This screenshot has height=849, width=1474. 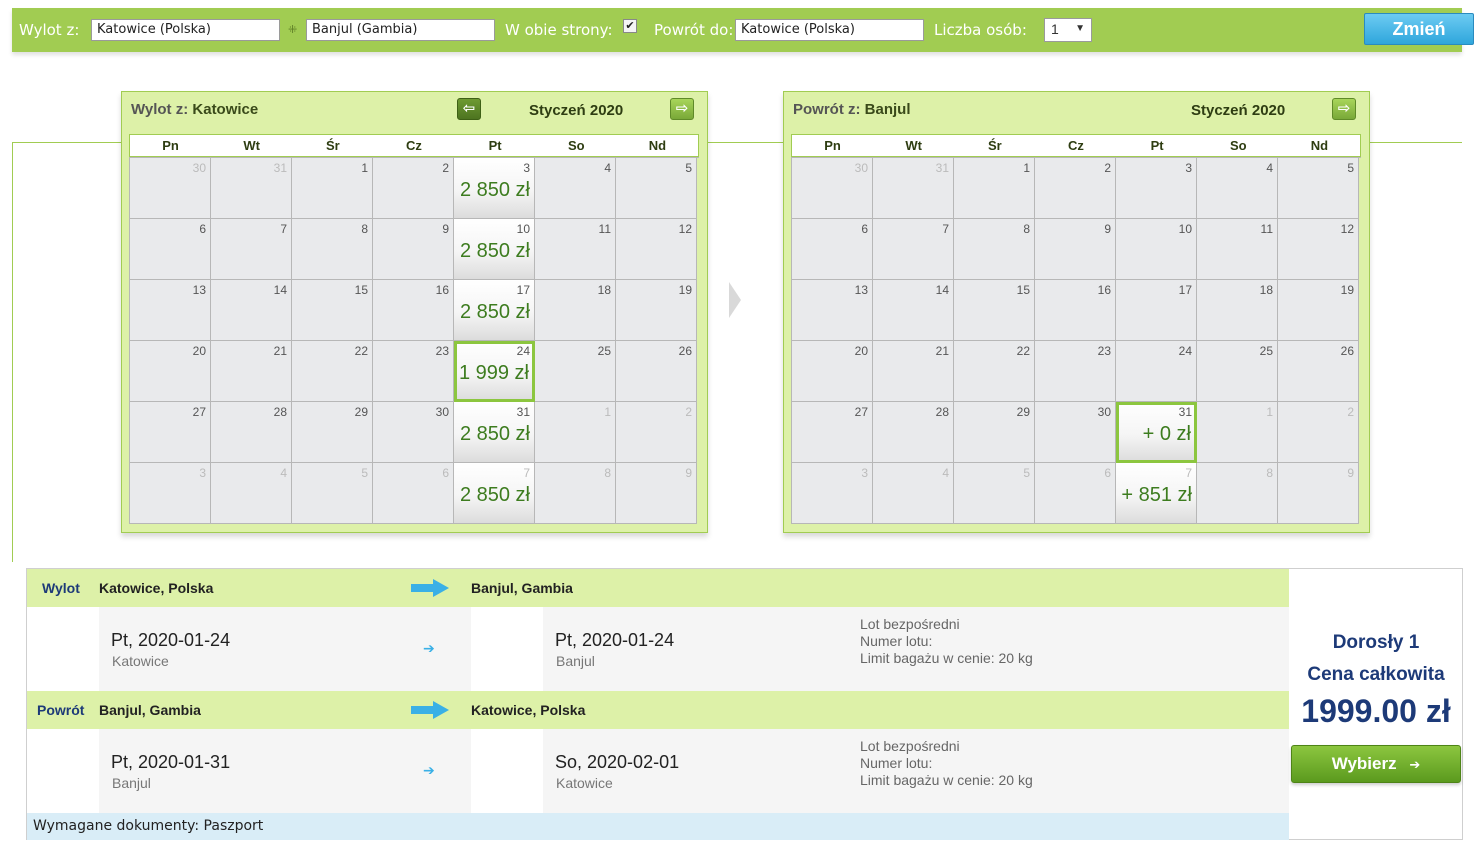 I want to click on day-number: 11, so click(x=1266, y=229).